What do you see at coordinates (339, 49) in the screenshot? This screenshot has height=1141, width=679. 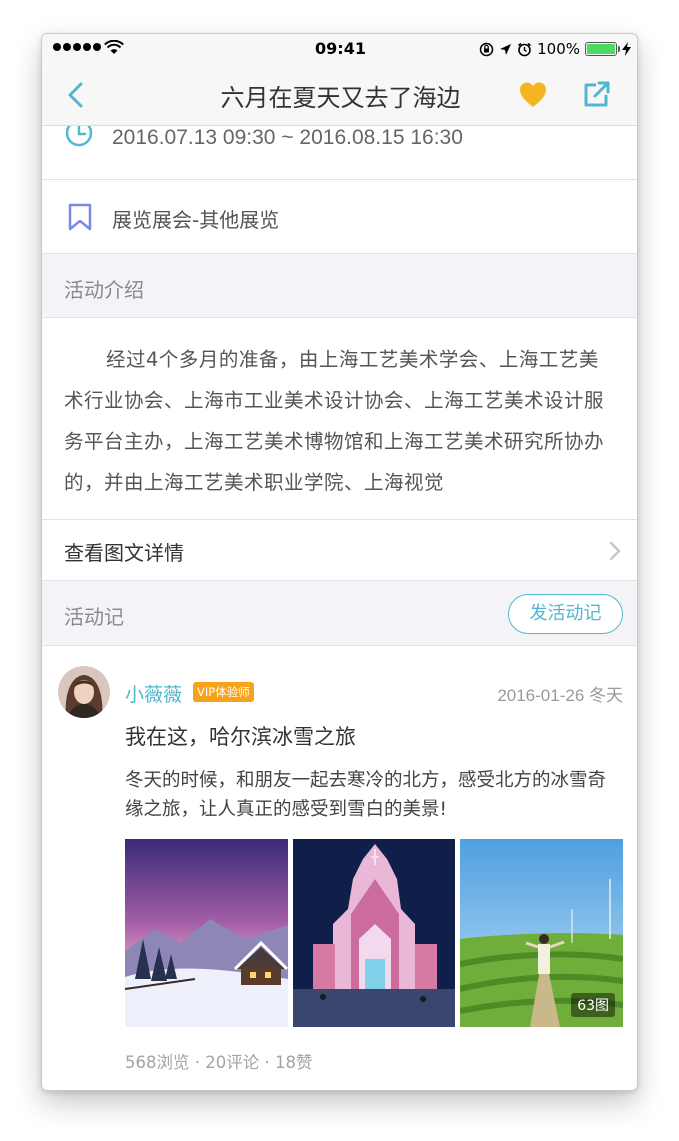 I see `status-bar: 09:41 100%` at bounding box center [339, 49].